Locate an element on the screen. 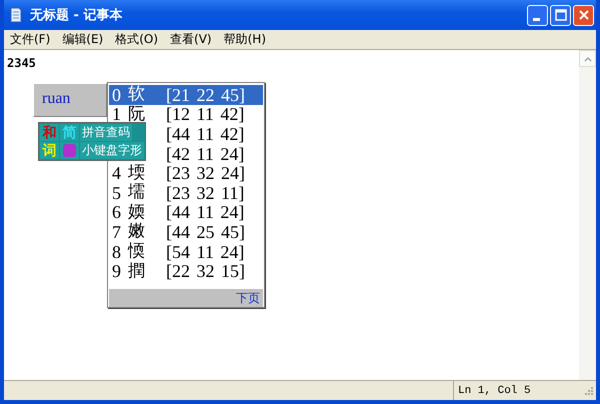 The width and height of the screenshot is (600, 404). maximize-icon is located at coordinates (560, 15).